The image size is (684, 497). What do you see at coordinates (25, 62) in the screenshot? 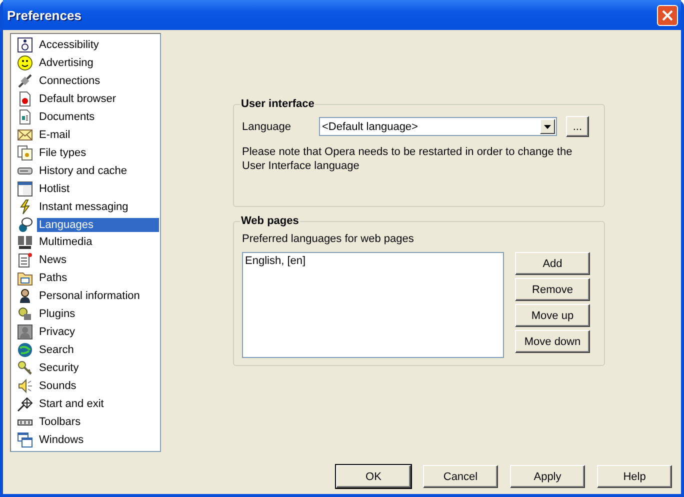
I see `smiley-icon` at bounding box center [25, 62].